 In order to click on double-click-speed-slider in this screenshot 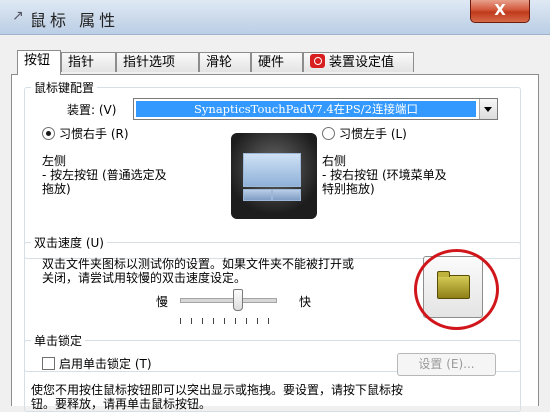, I will do `click(228, 300)`.